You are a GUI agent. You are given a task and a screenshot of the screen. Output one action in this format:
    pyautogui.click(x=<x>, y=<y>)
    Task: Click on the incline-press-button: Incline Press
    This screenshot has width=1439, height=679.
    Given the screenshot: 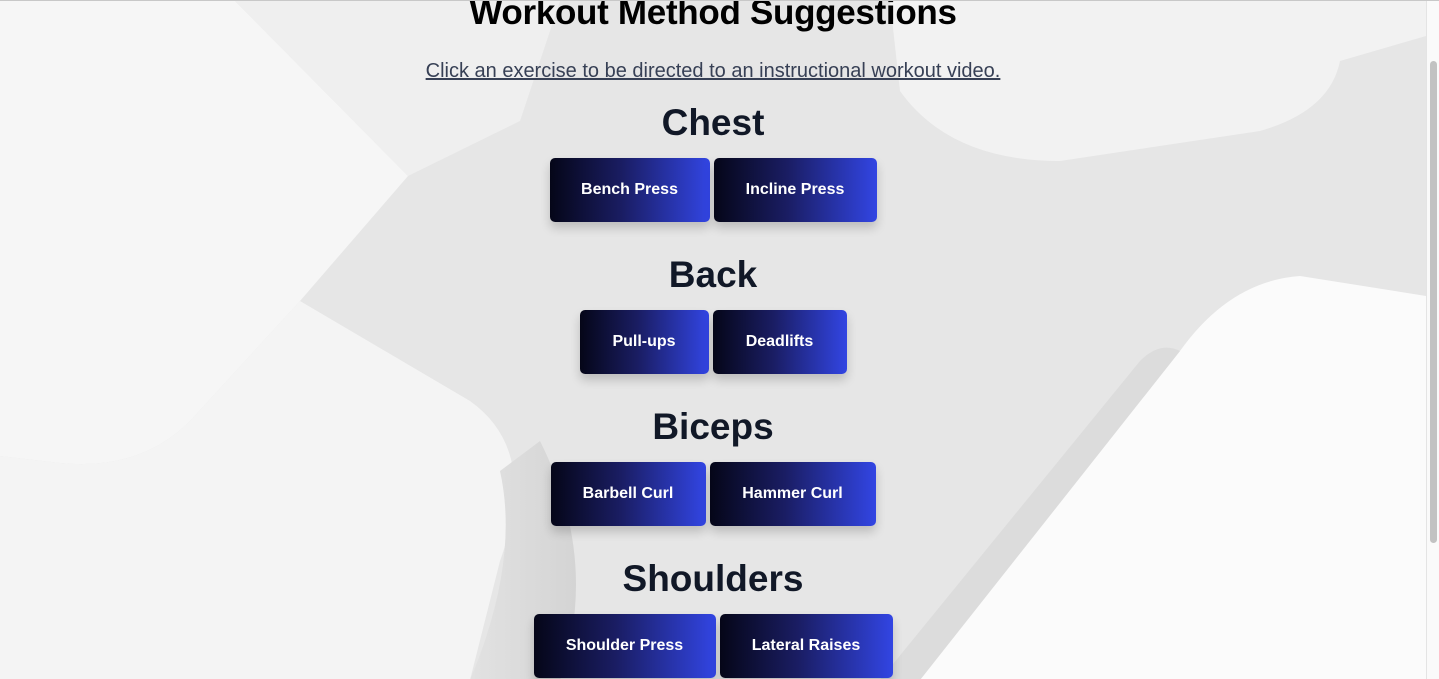 What is the action you would take?
    pyautogui.click(x=795, y=190)
    